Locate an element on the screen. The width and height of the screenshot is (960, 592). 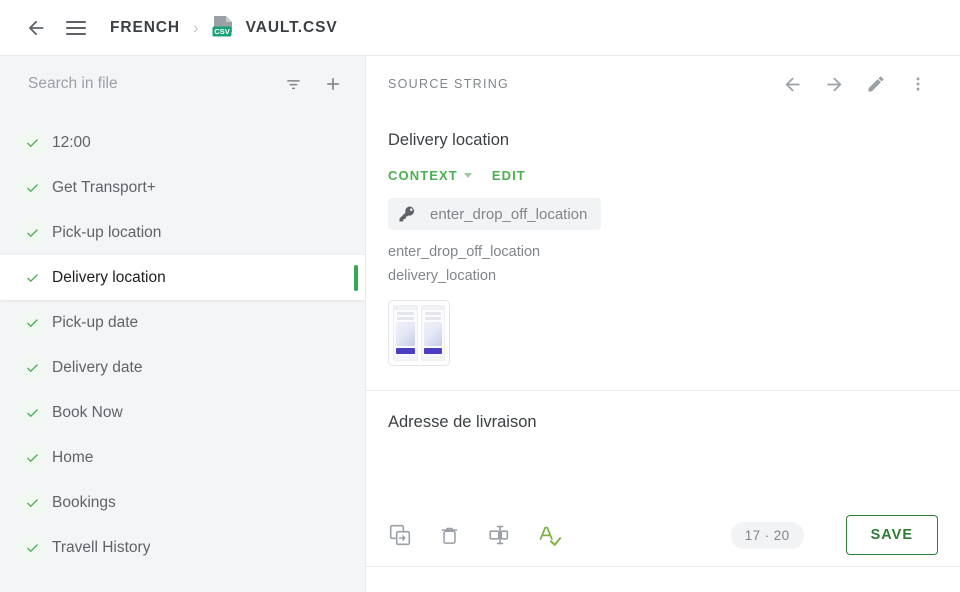
spellcheck-button is located at coordinates (549, 535).